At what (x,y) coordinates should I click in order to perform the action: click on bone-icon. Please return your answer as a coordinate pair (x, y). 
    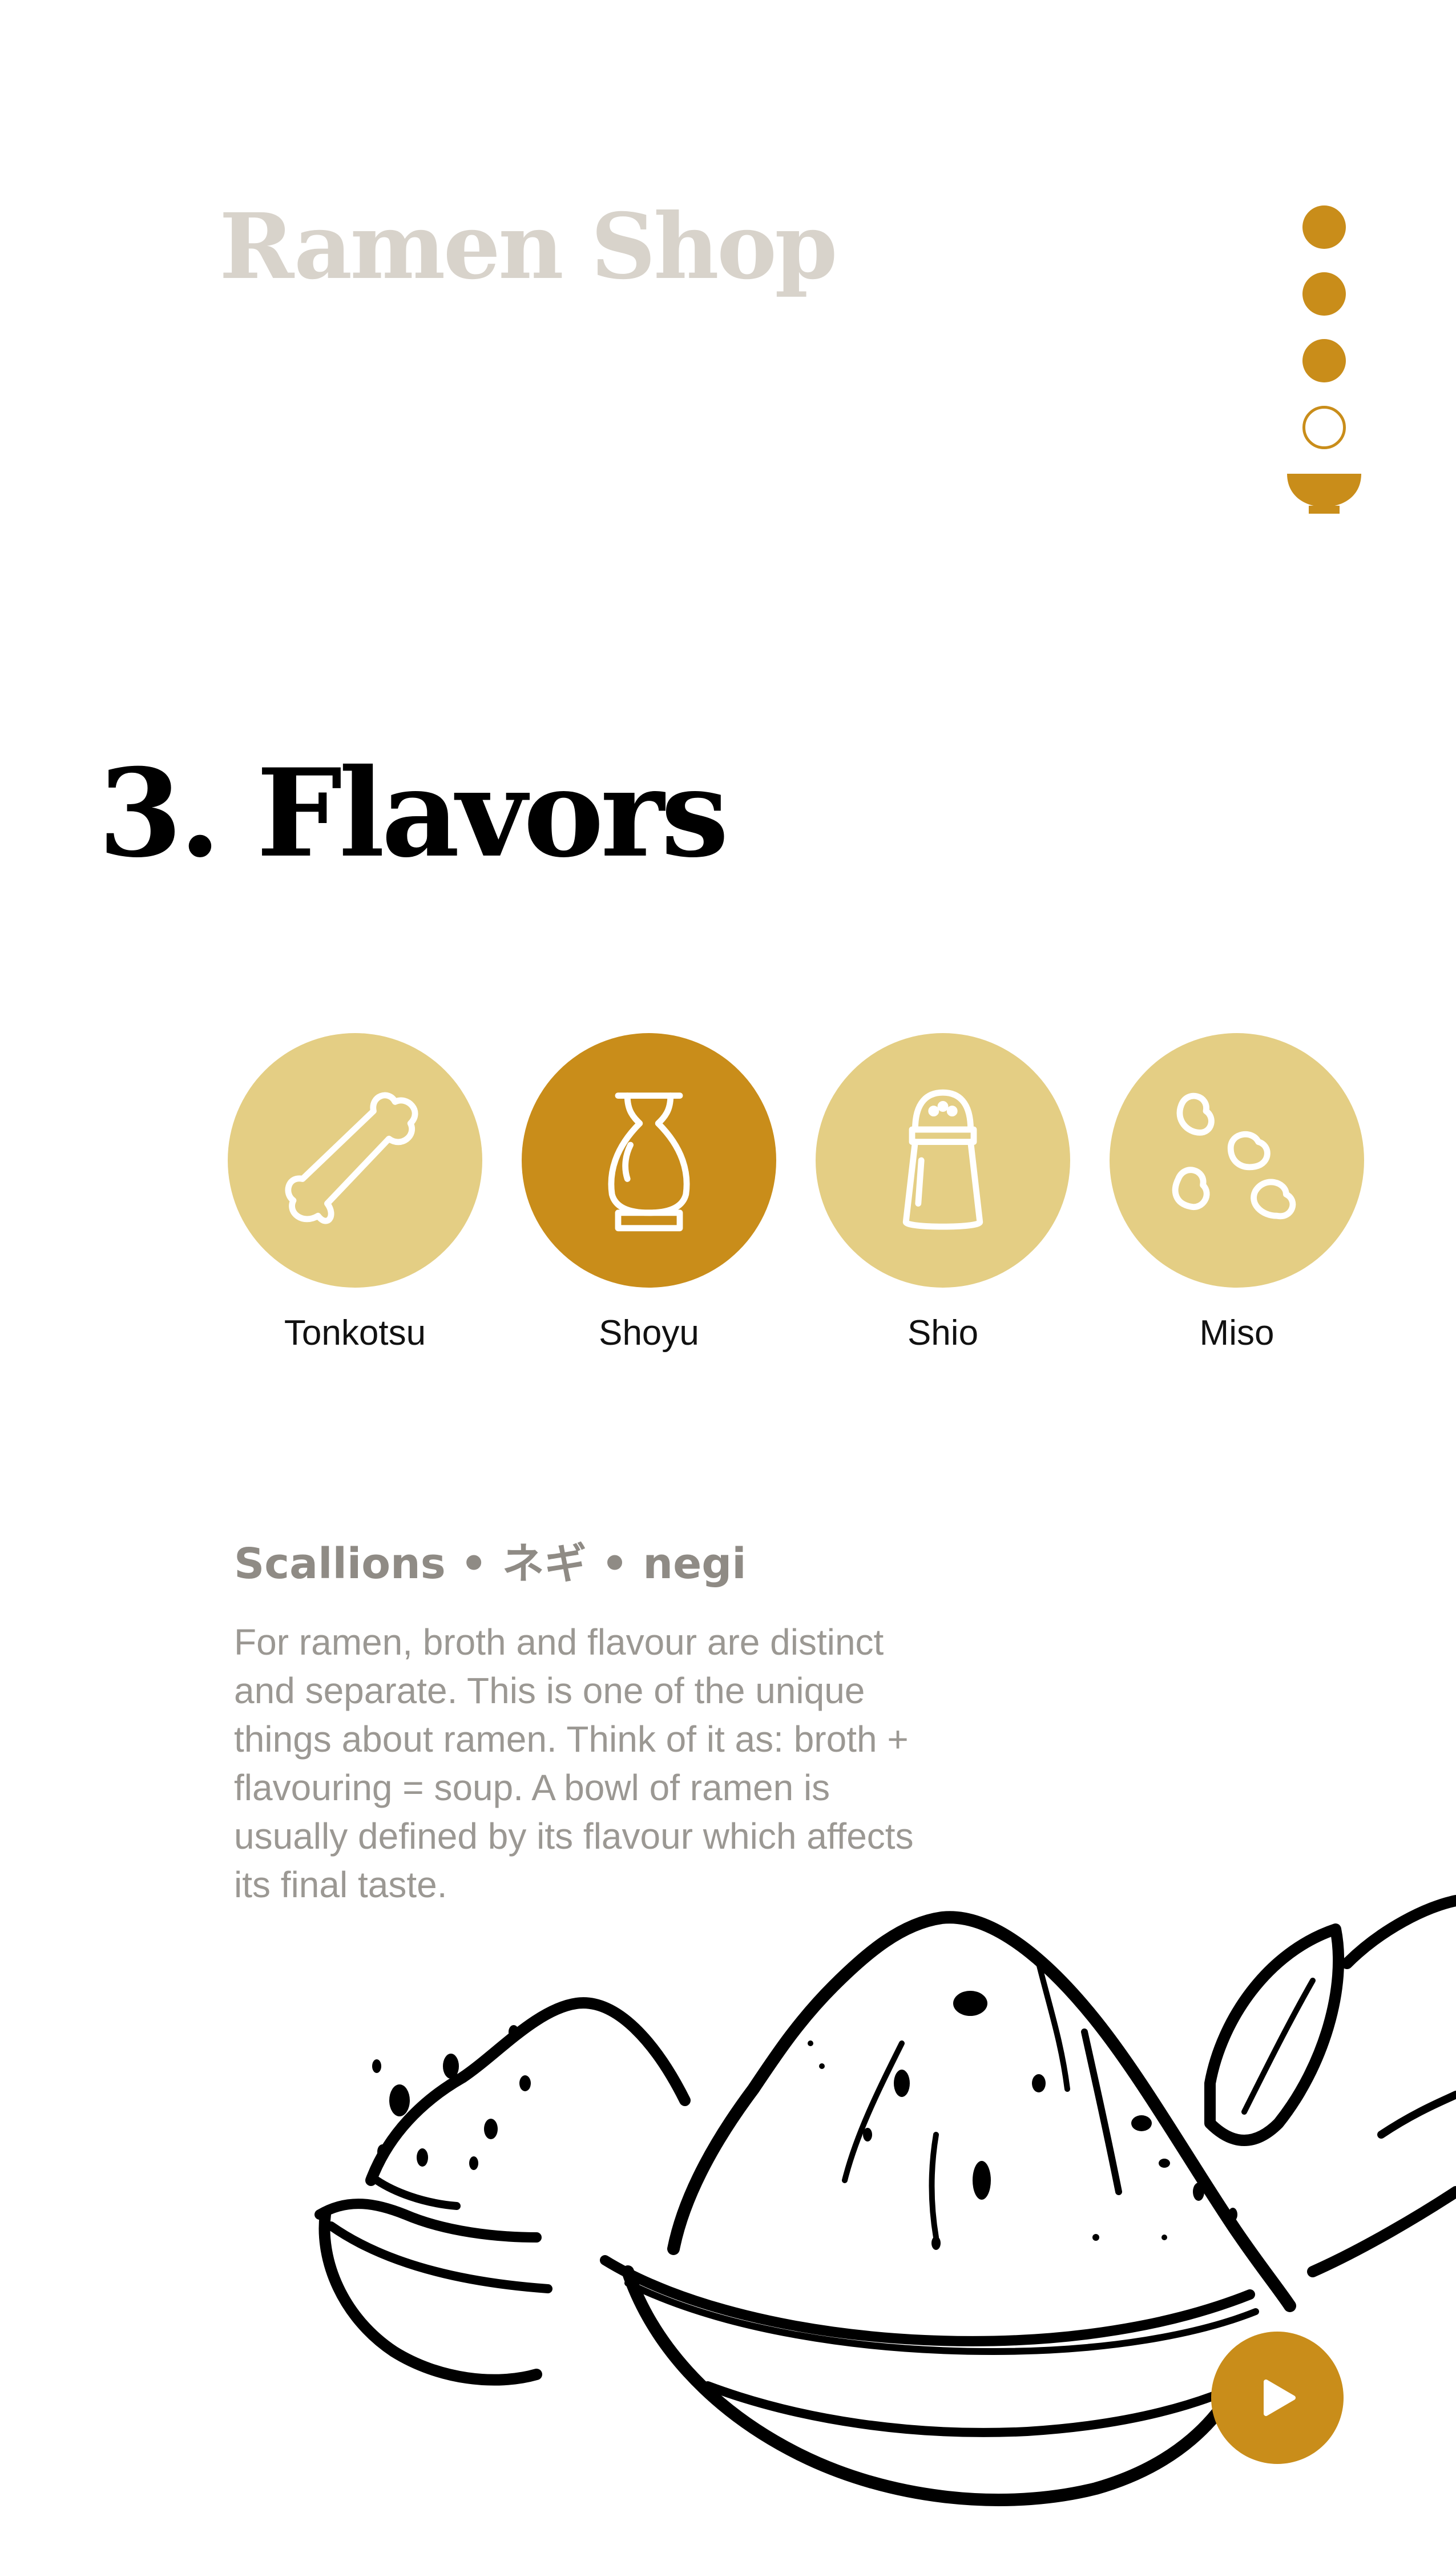
    Looking at the image, I should click on (352, 1158).